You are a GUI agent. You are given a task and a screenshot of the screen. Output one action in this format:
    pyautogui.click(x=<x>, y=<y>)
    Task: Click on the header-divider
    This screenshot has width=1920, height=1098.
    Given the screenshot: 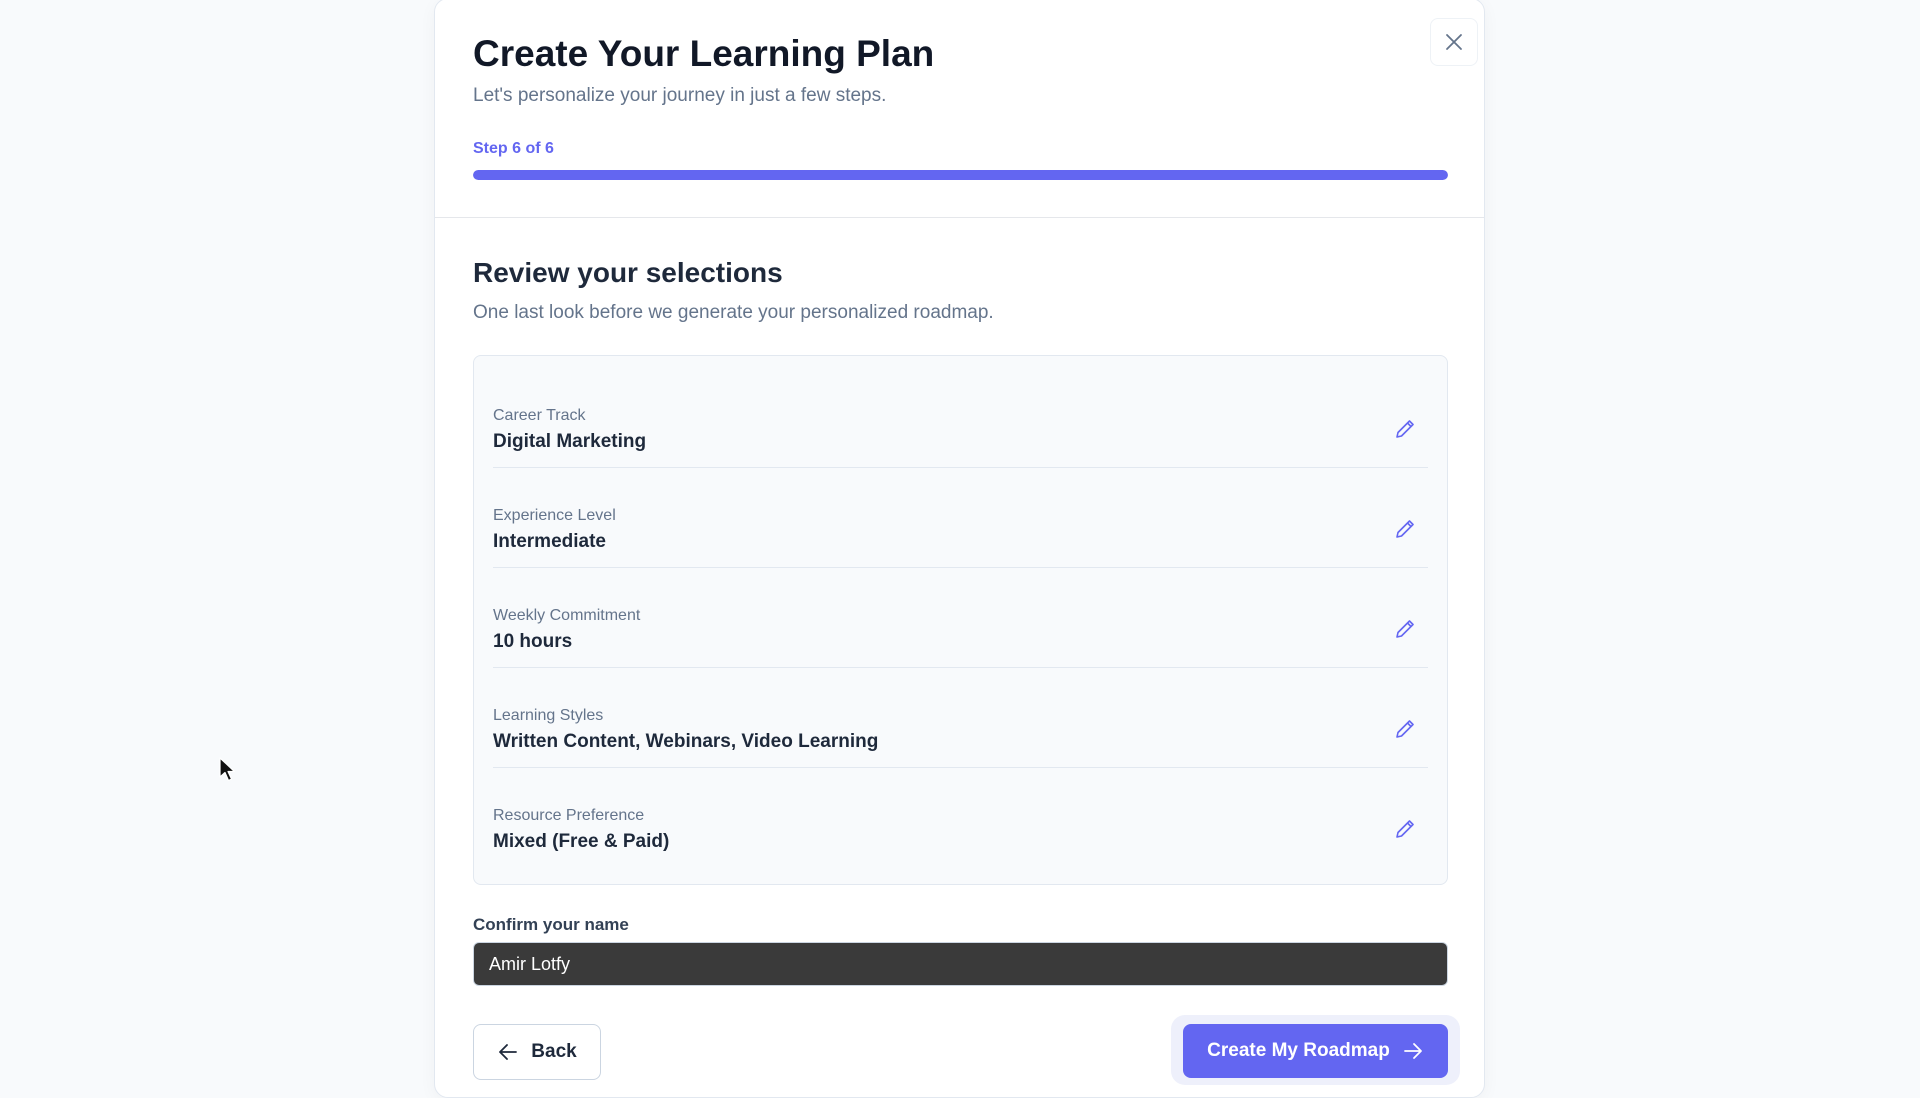 What is the action you would take?
    pyautogui.click(x=959, y=217)
    